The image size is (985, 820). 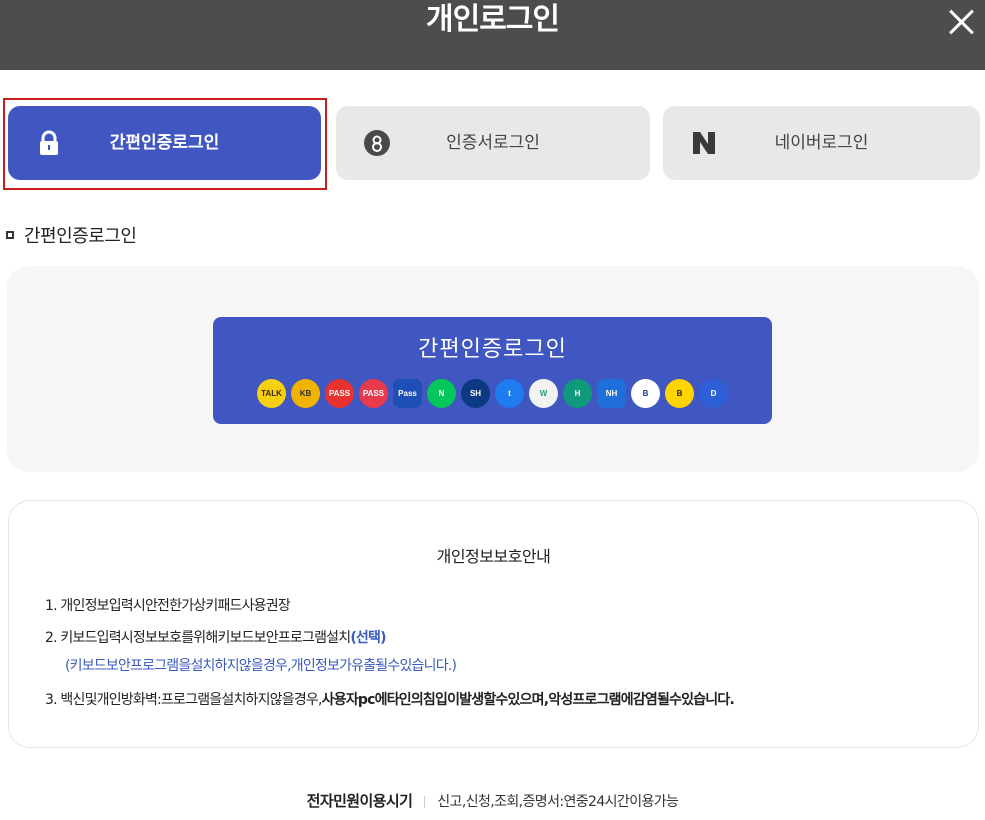 What do you see at coordinates (368, 638) in the screenshot?
I see `keyboard-security-link: (선택)` at bounding box center [368, 638].